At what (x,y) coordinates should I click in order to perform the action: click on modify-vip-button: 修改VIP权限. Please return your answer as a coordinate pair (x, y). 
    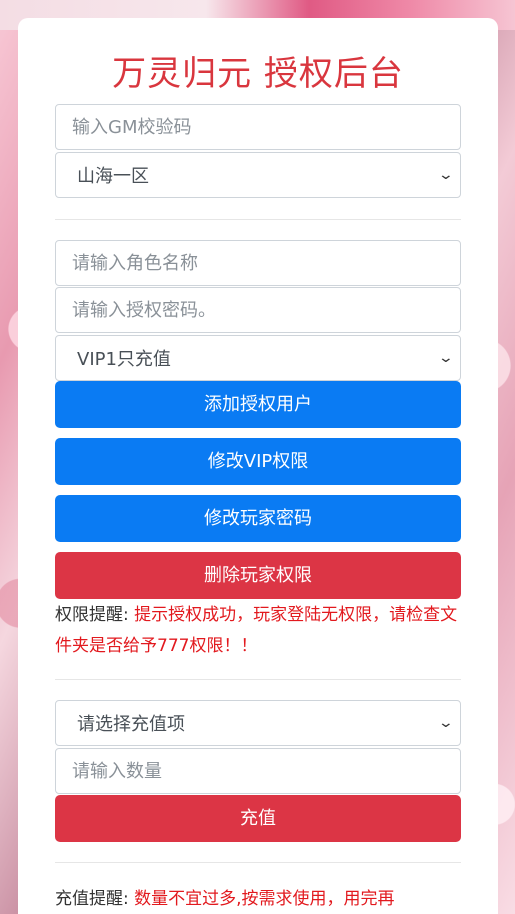
    Looking at the image, I should click on (258, 461).